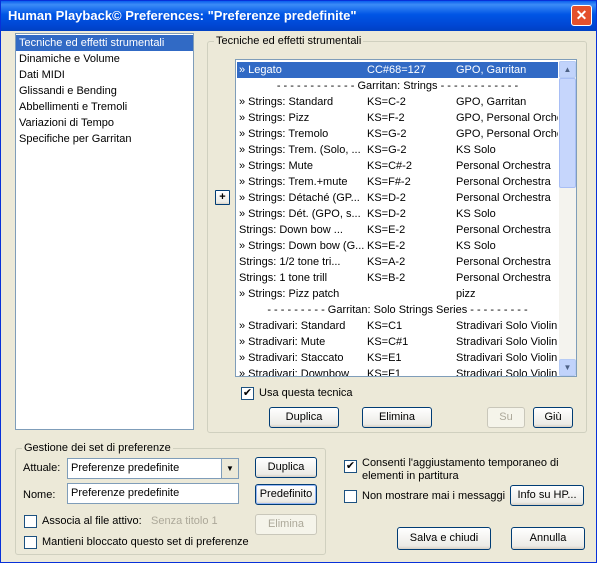 The height and width of the screenshot is (563, 597). I want to click on technique-row: » Strings: Mute KS=C#-2 Personal Orchestra, so click(397, 166).